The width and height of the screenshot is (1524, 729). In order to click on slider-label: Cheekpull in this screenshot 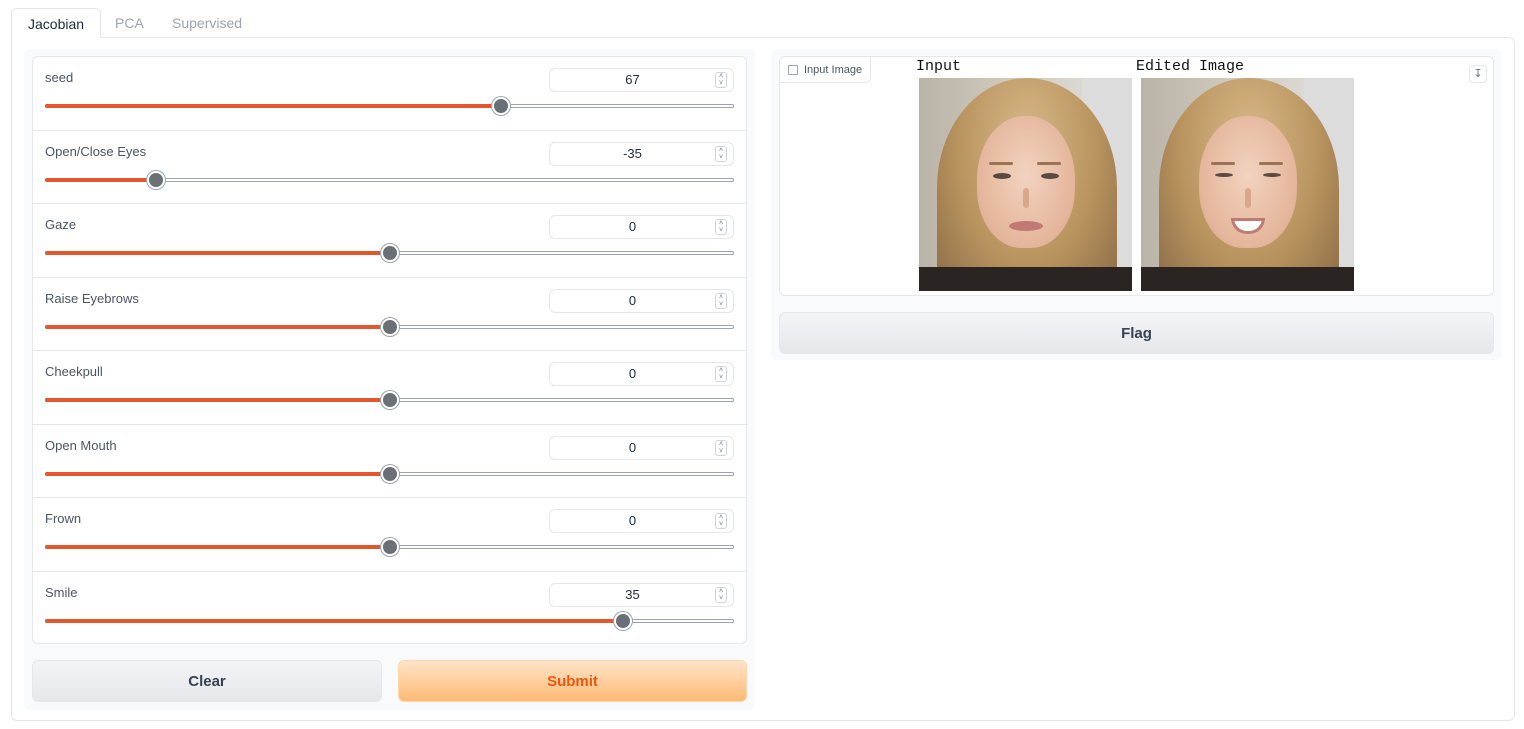, I will do `click(74, 371)`.